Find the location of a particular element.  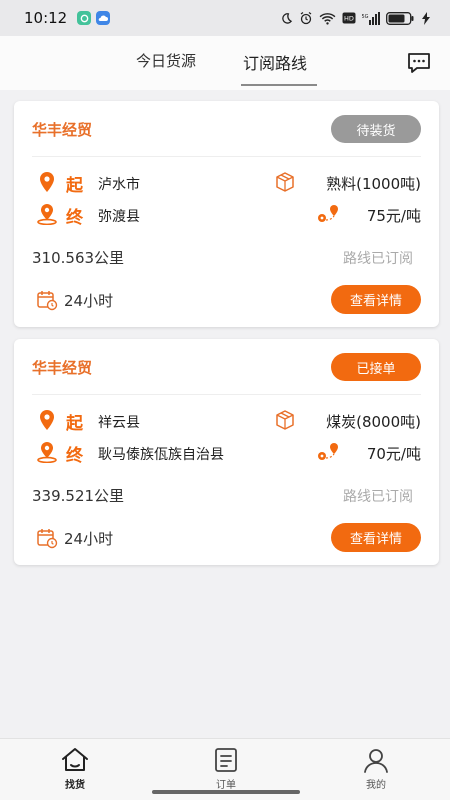

signal-icon: 5G is located at coordinates (371, 18).